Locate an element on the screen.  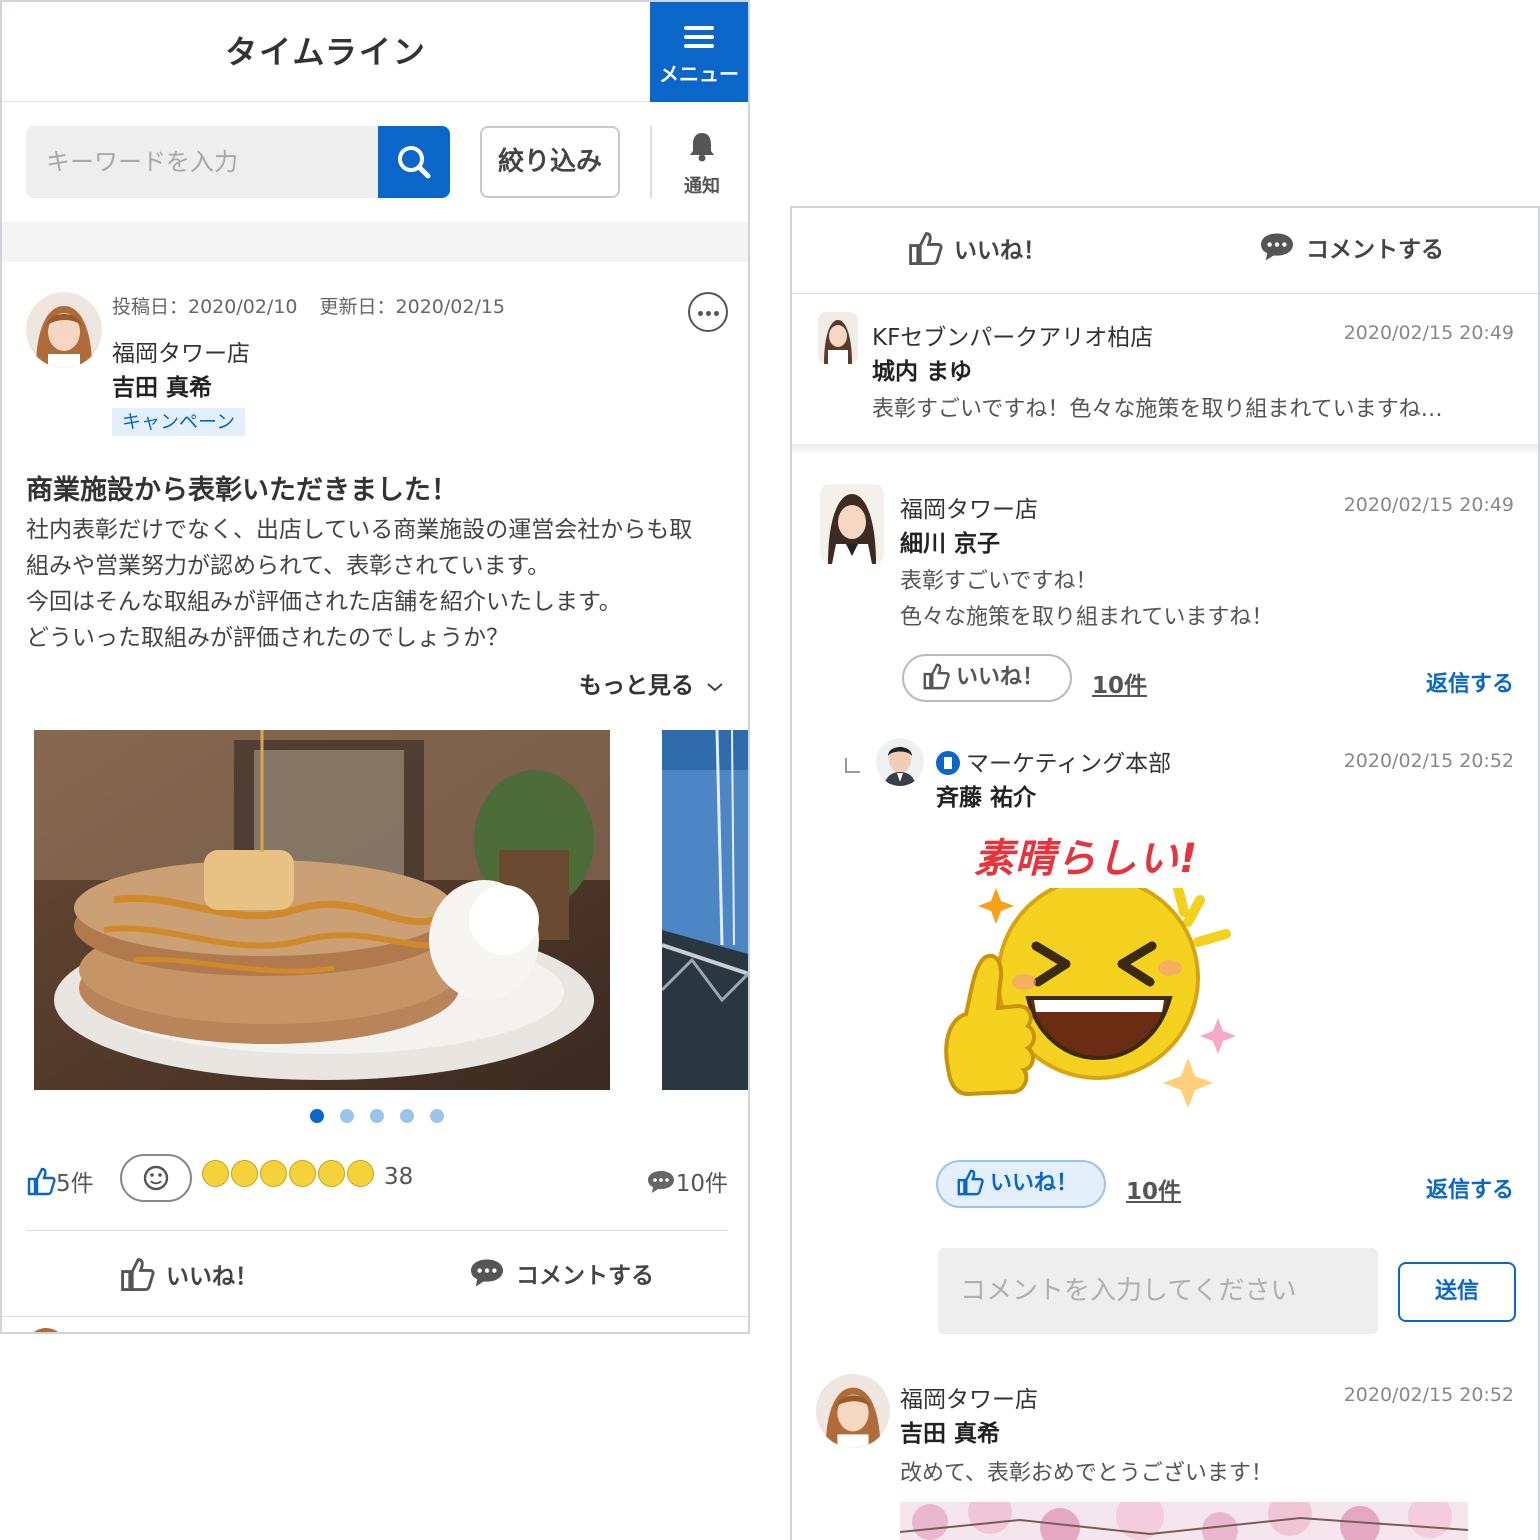
see-more-link: もっと見る is located at coordinates (651, 683).